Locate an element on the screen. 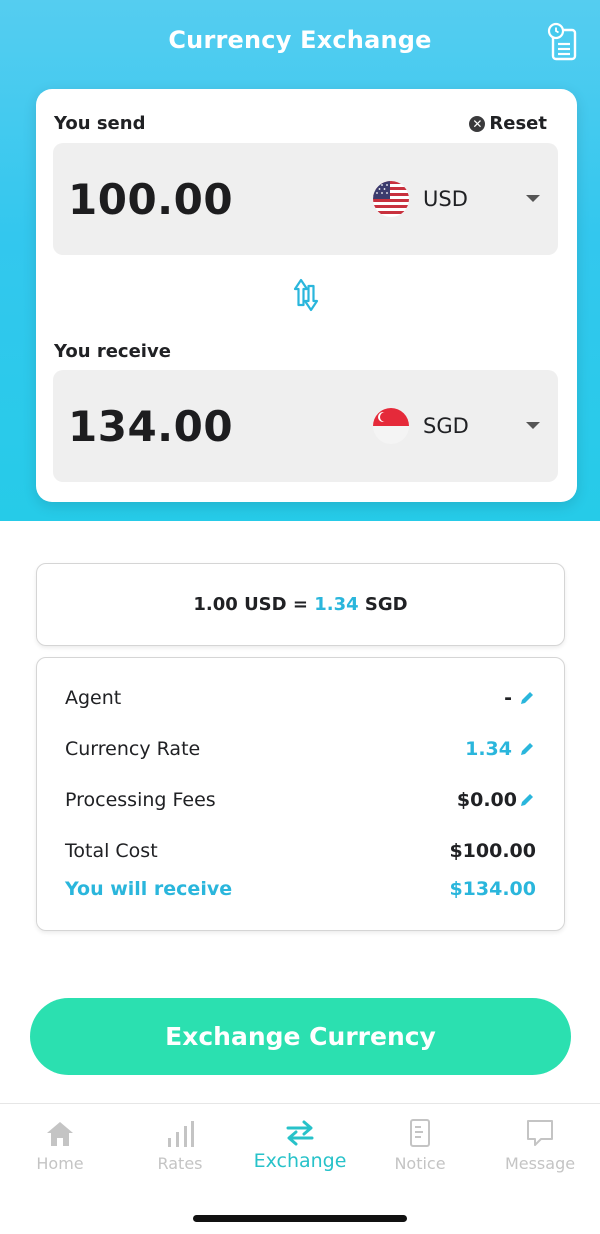 The height and width of the screenshot is (1234, 600). receive-amount-field: 134.00 SGD is located at coordinates (305, 426).